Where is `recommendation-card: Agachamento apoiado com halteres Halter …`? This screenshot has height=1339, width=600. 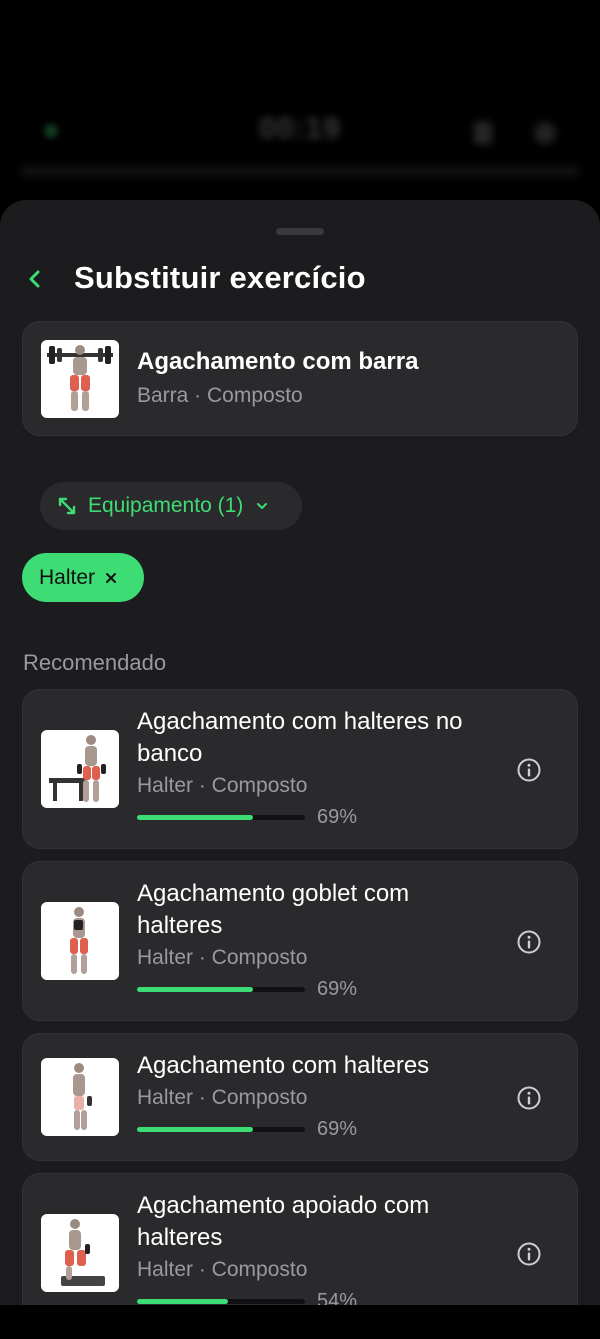 recommendation-card: Agachamento apoiado com halteres Halter … is located at coordinates (300, 1239).